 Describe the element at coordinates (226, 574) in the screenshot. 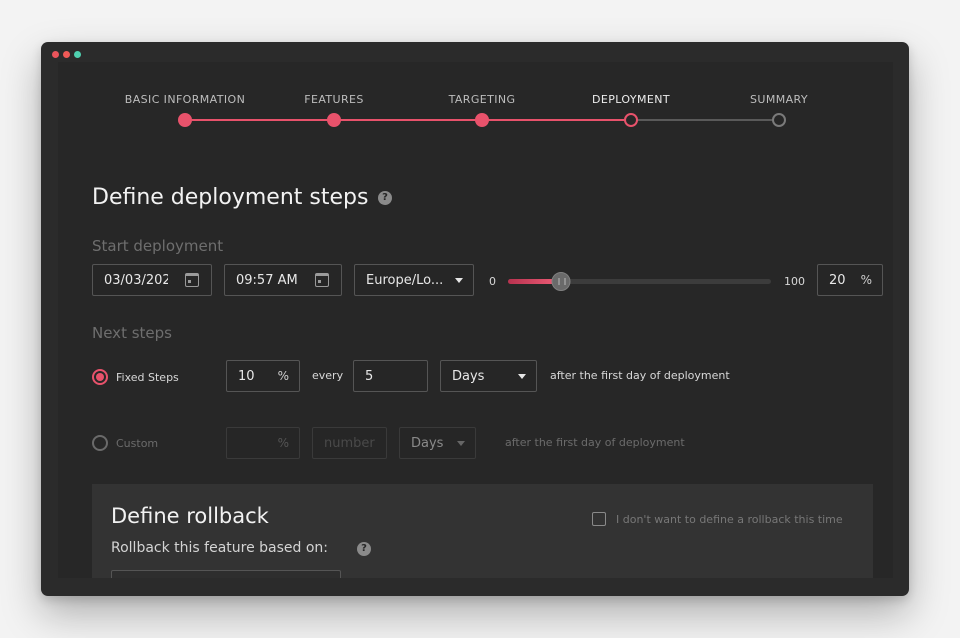

I see `rollback-criteria-select` at that location.